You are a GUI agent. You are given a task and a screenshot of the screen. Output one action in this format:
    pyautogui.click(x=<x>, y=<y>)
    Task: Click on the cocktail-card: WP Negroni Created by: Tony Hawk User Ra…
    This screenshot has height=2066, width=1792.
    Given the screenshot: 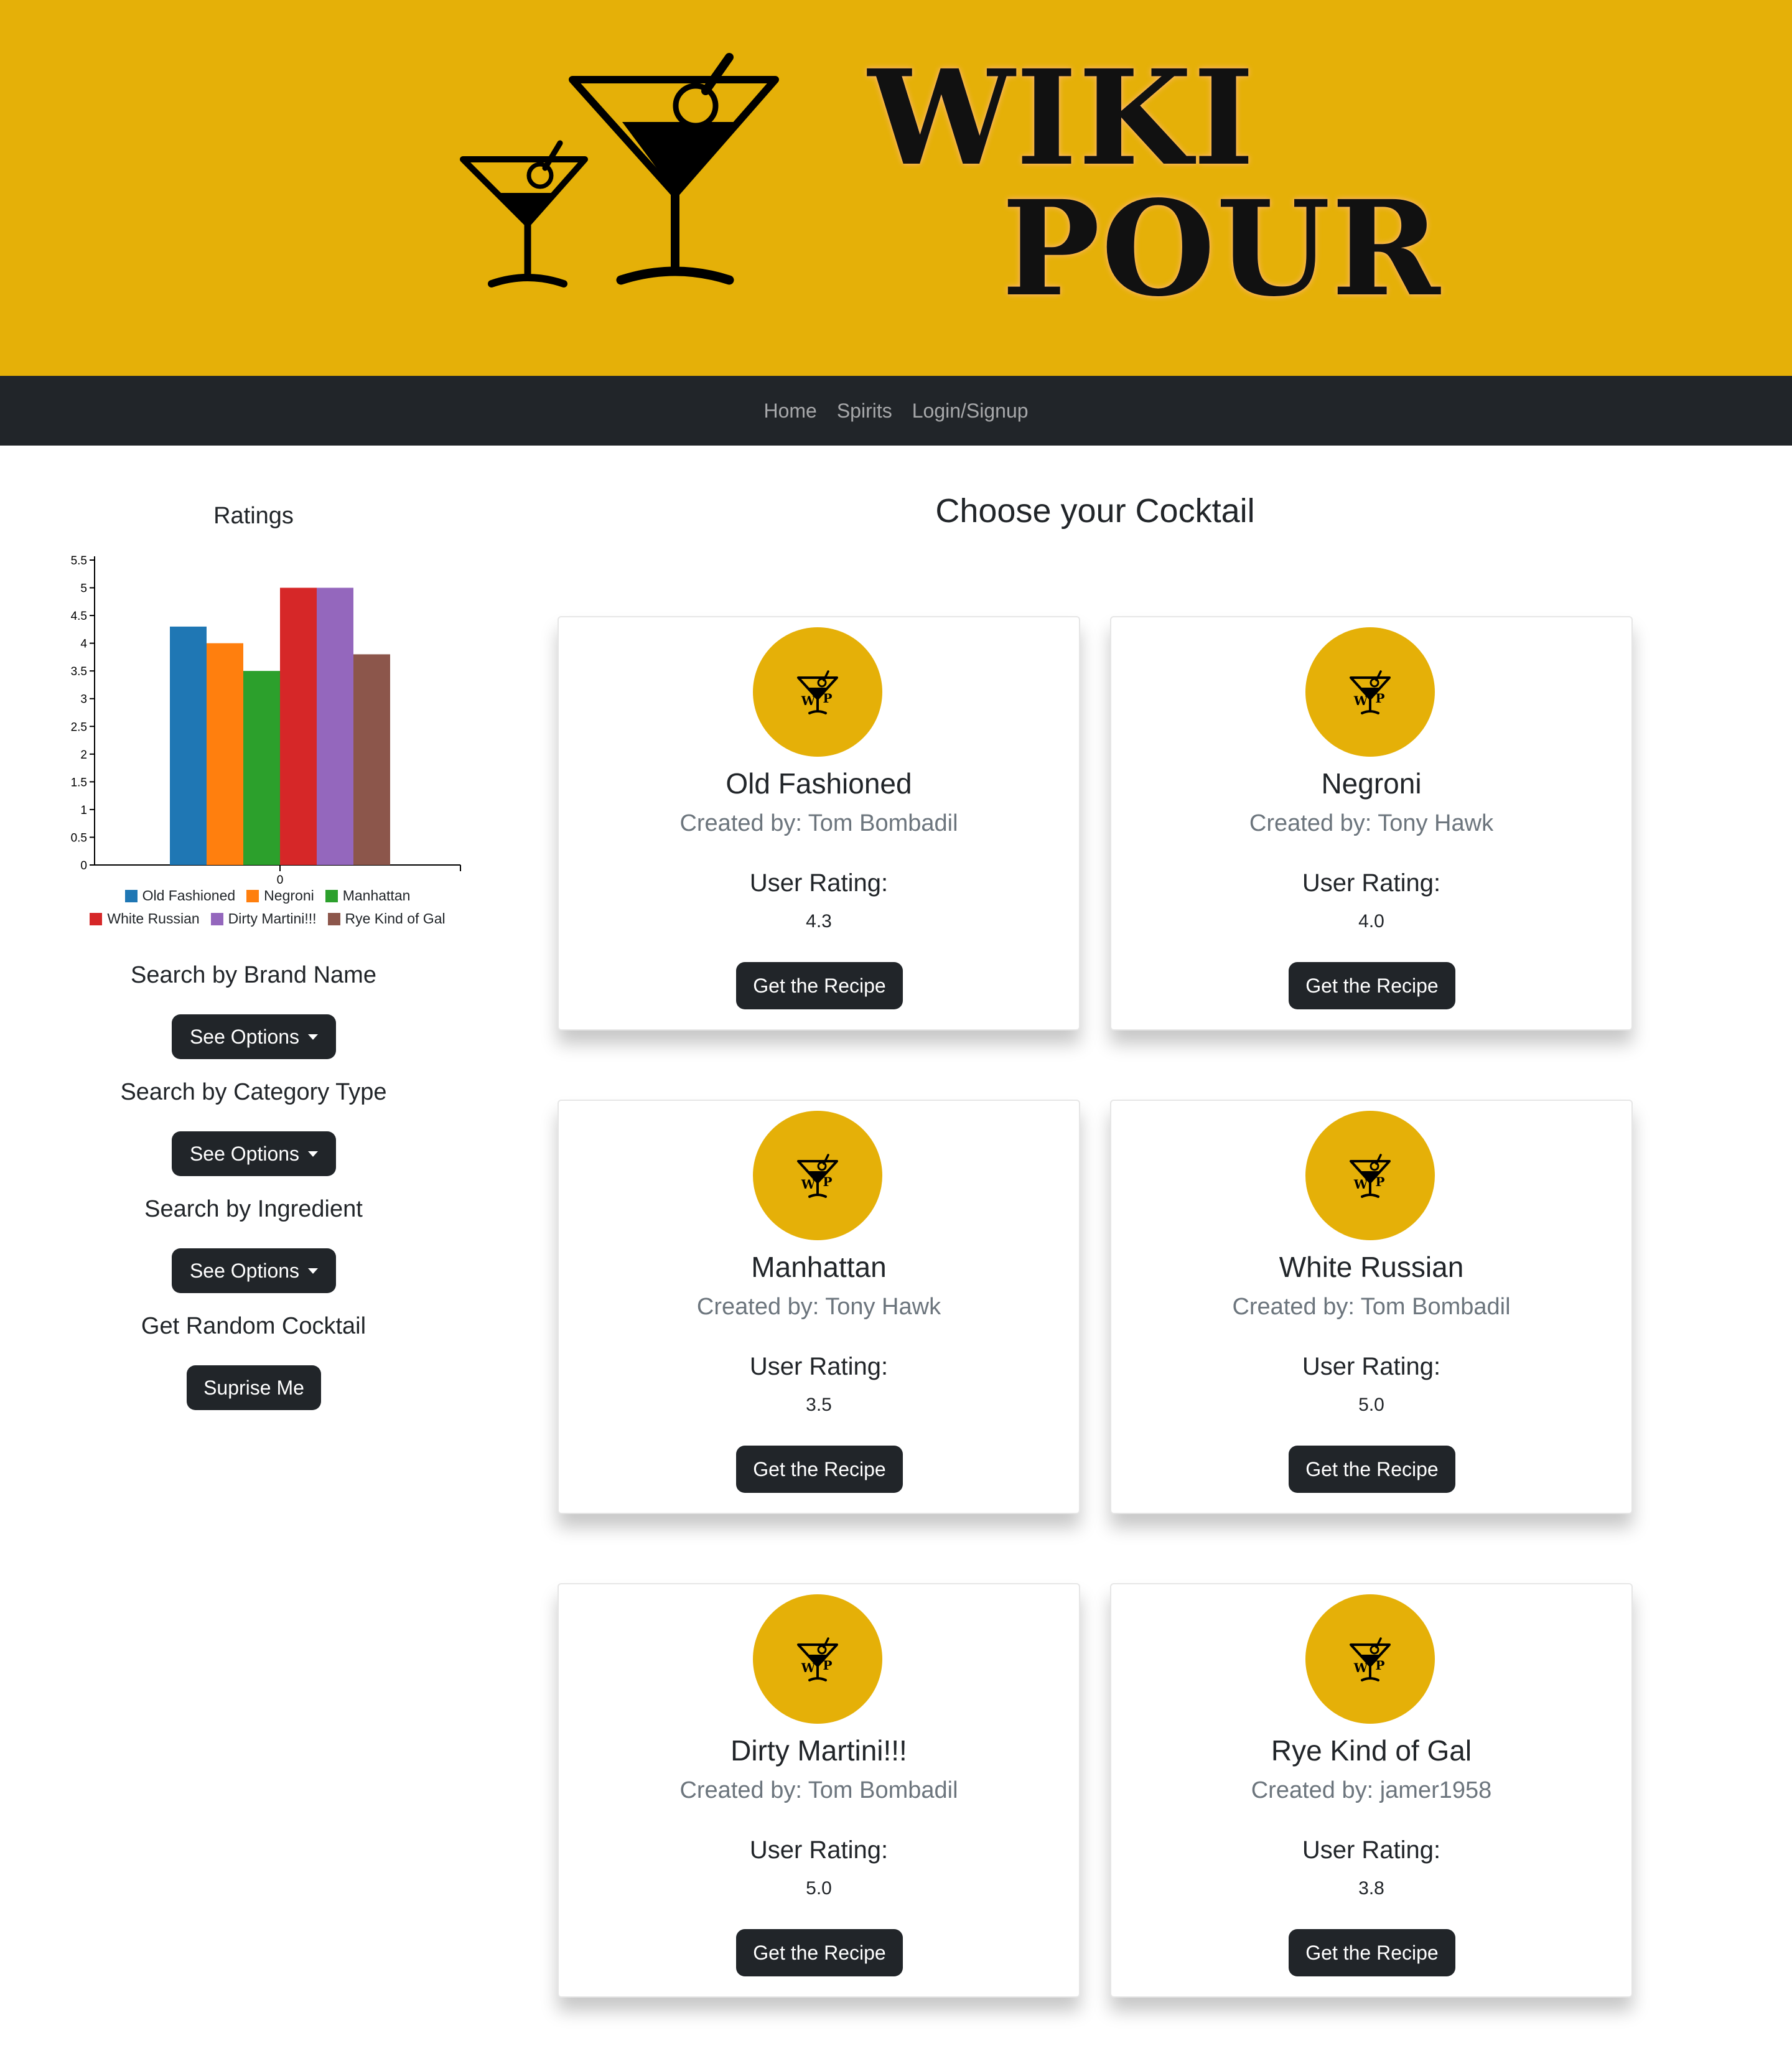 What is the action you would take?
    pyautogui.click(x=1371, y=823)
    